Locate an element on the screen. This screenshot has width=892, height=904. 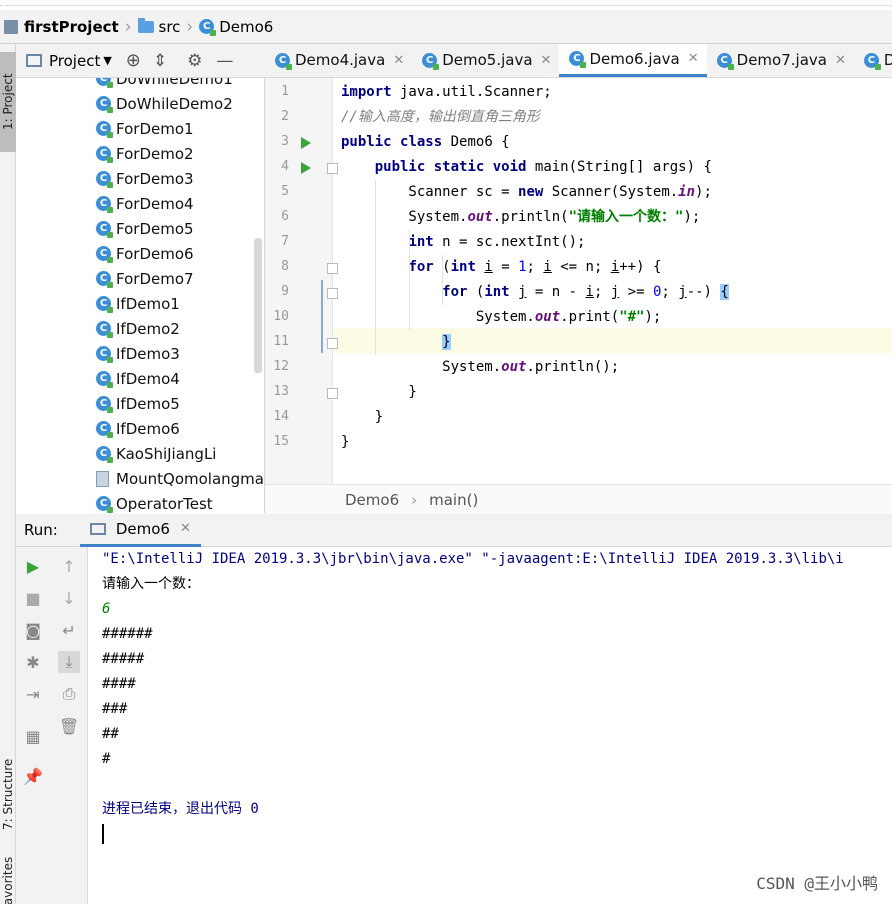
scroll-to-end-icon: ⤓ is located at coordinates (69, 662).